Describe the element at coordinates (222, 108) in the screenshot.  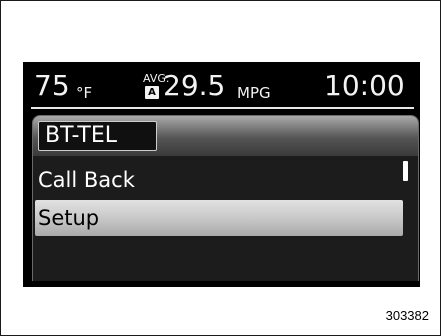
I see `status-divider` at that location.